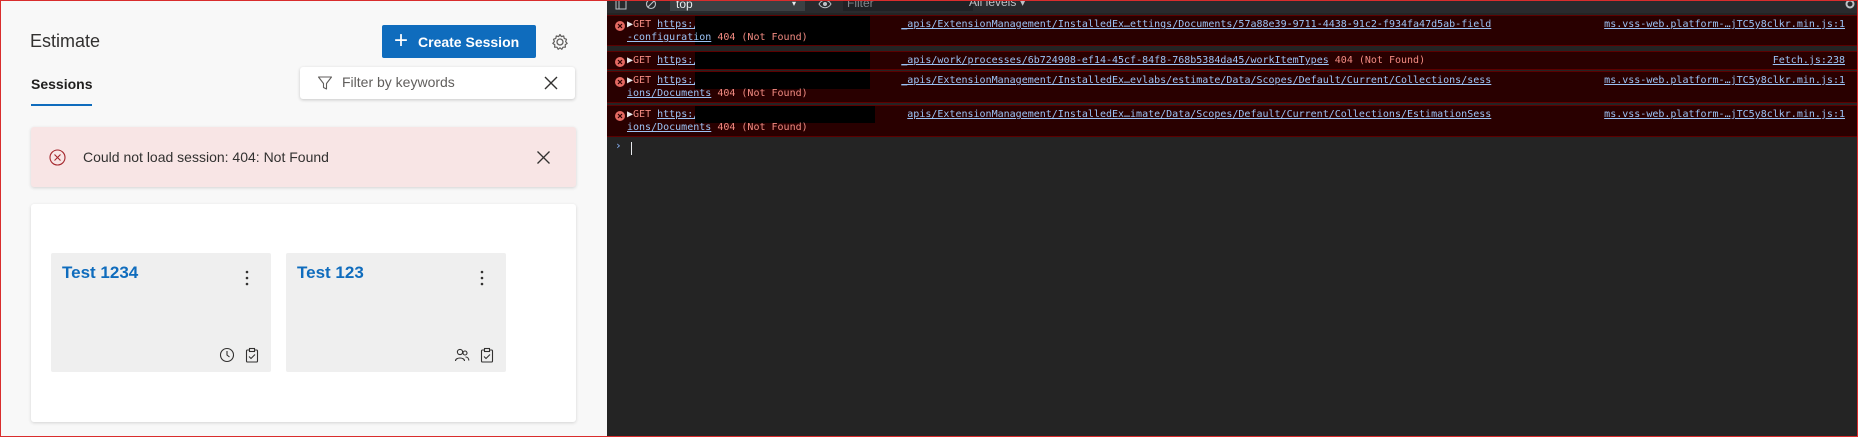  What do you see at coordinates (684, 6) in the screenshot?
I see `context-label: top` at bounding box center [684, 6].